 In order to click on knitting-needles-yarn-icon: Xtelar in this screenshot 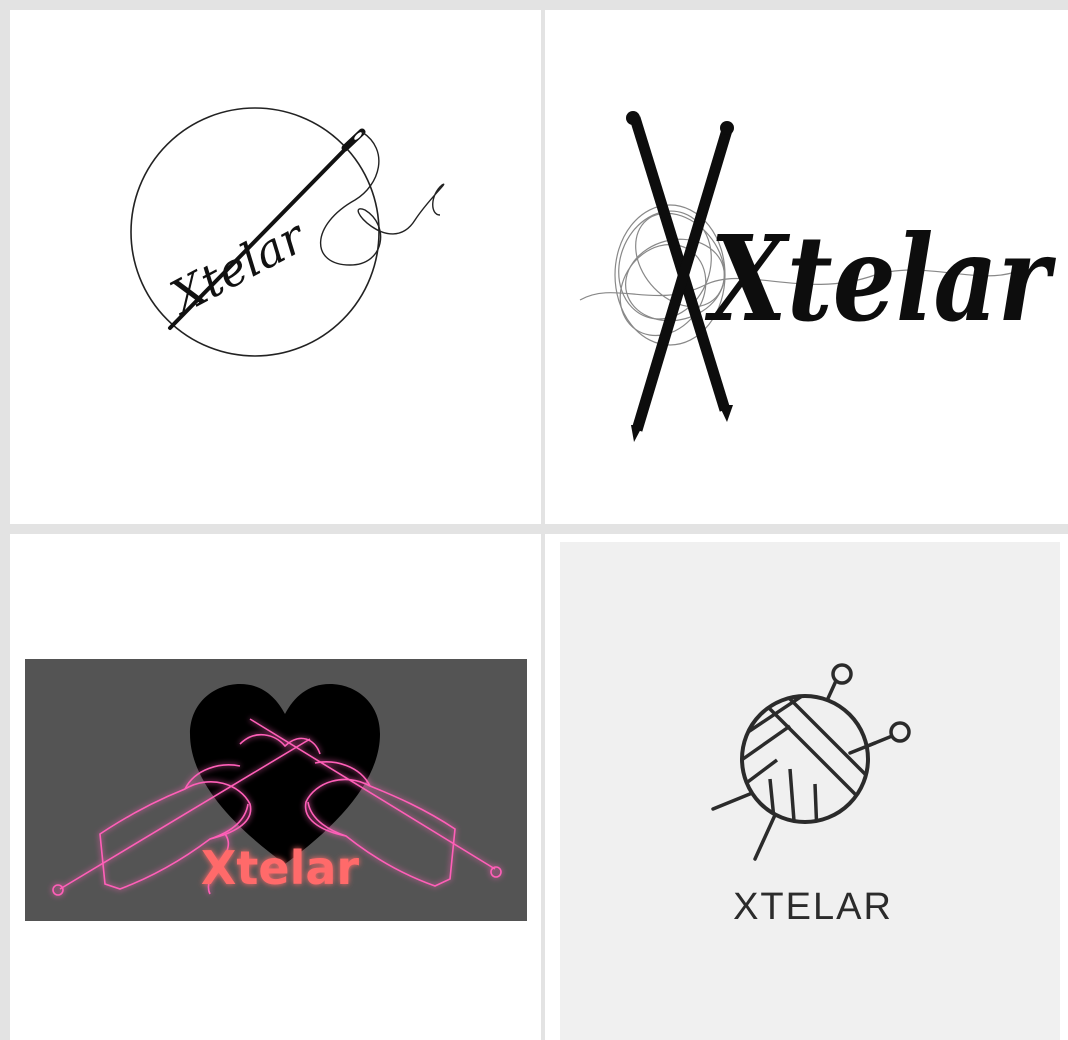, I will do `click(818, 276)`.